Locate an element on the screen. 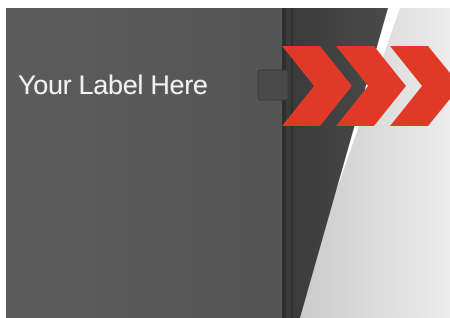 The width and height of the screenshot is (450, 318). panel-edge is located at coordinates (284, 163).